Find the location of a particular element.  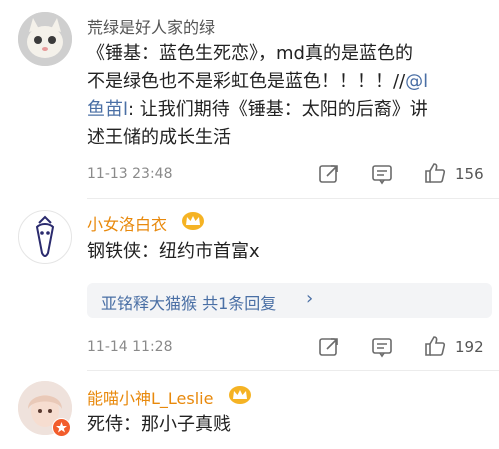

comment-text-line: 述王储的成长生活 is located at coordinates (159, 137).